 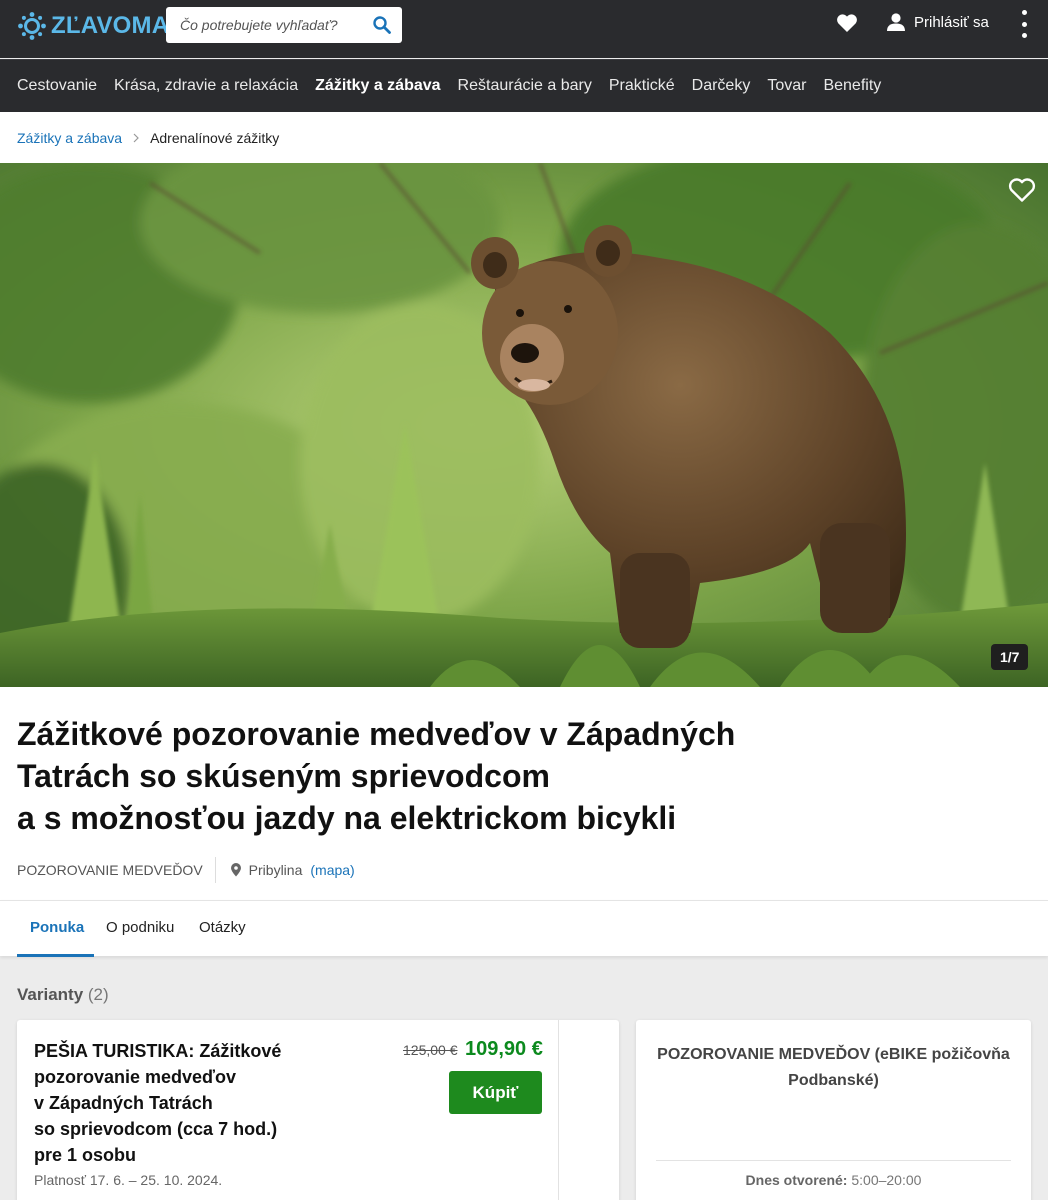 I want to click on variant-title-line: pozorovanie medveďov, so click(x=135, y=1077).